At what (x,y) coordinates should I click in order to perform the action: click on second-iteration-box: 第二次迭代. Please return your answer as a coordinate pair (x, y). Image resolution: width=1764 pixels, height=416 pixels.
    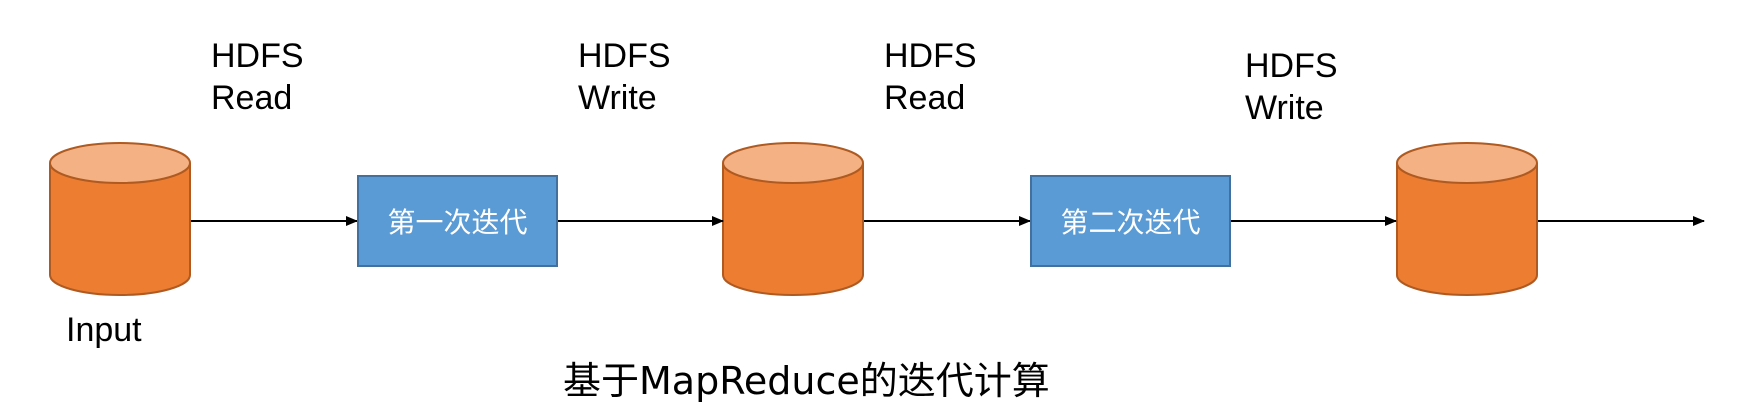
    Looking at the image, I should click on (1130, 221).